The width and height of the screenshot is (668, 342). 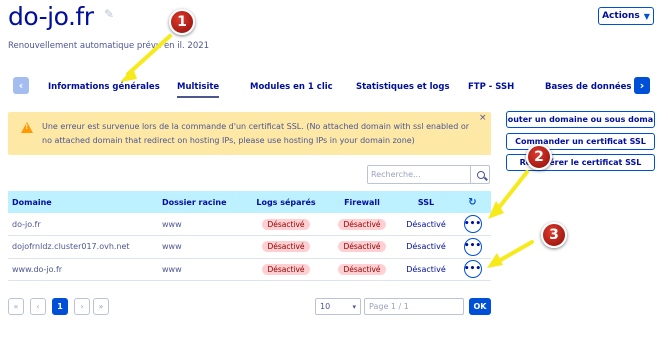 I want to click on col-logs: Logs séparés, so click(x=286, y=202).